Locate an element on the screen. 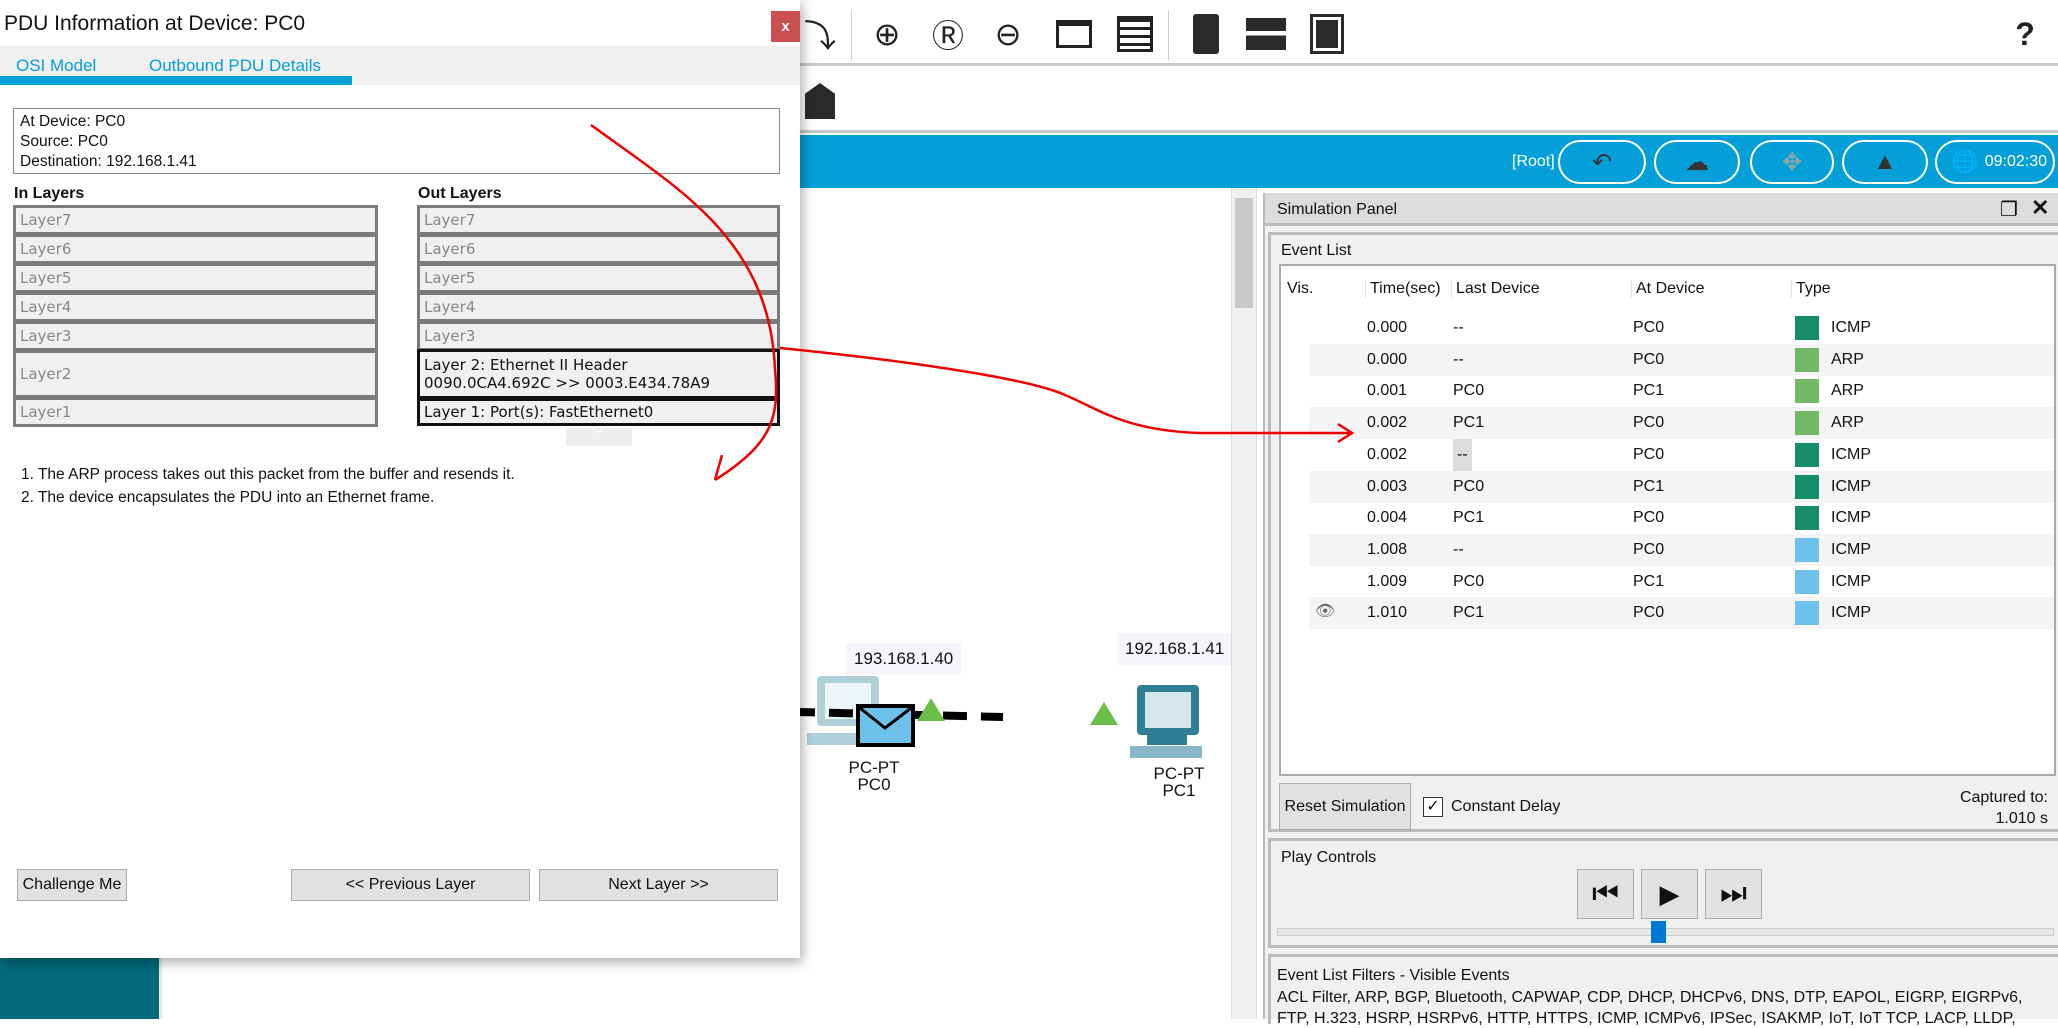  event-last-device: -- is located at coordinates (1462, 454).